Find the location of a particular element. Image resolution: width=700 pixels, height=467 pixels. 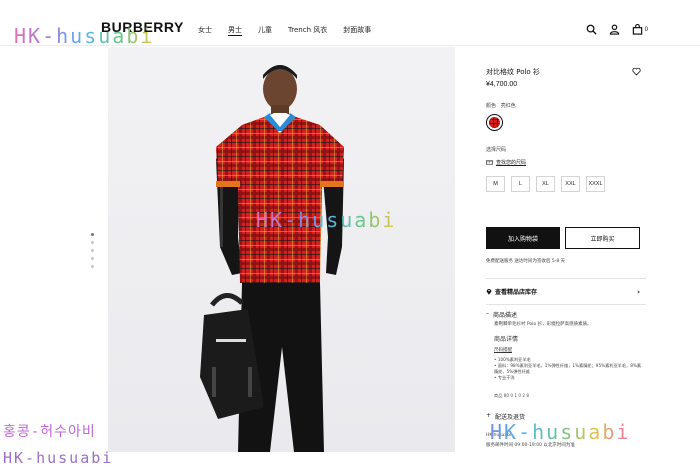

nav-item-men: 男士 is located at coordinates (235, 30).